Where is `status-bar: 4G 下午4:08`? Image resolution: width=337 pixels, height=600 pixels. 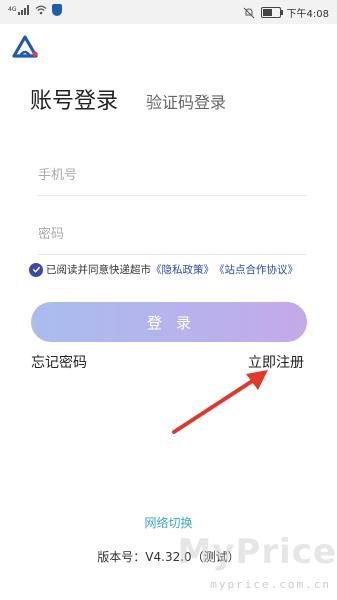 status-bar: 4G 下午4:08 is located at coordinates (168, 12).